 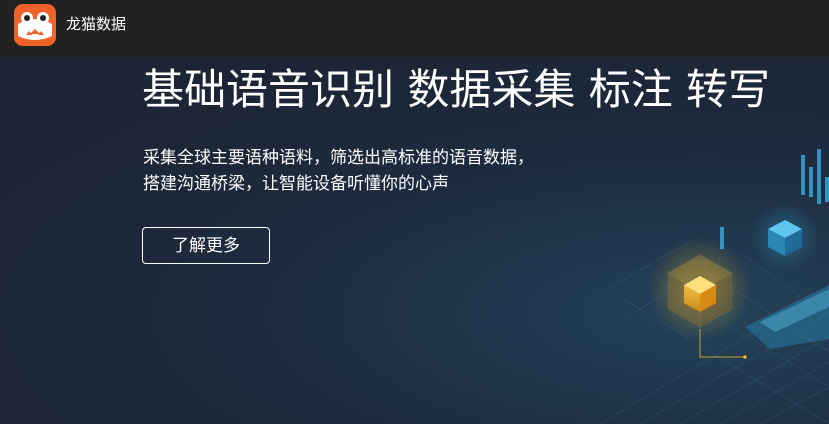 I want to click on brand-logo-icon, so click(x=35, y=25).